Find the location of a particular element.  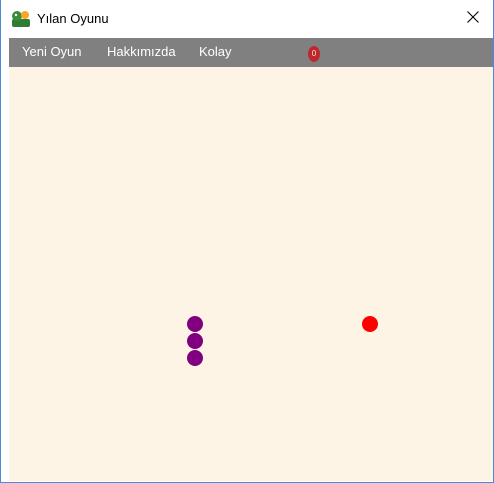

close-button is located at coordinates (473, 19).